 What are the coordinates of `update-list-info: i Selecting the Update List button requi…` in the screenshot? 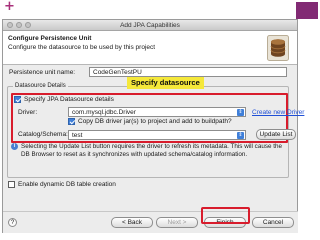 It's located at (149, 151).